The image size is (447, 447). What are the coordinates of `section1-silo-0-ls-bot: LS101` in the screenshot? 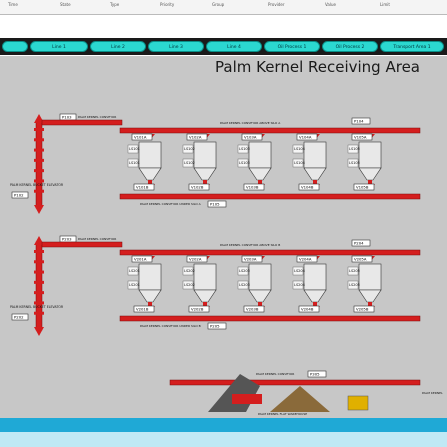 It's located at (134, 163).